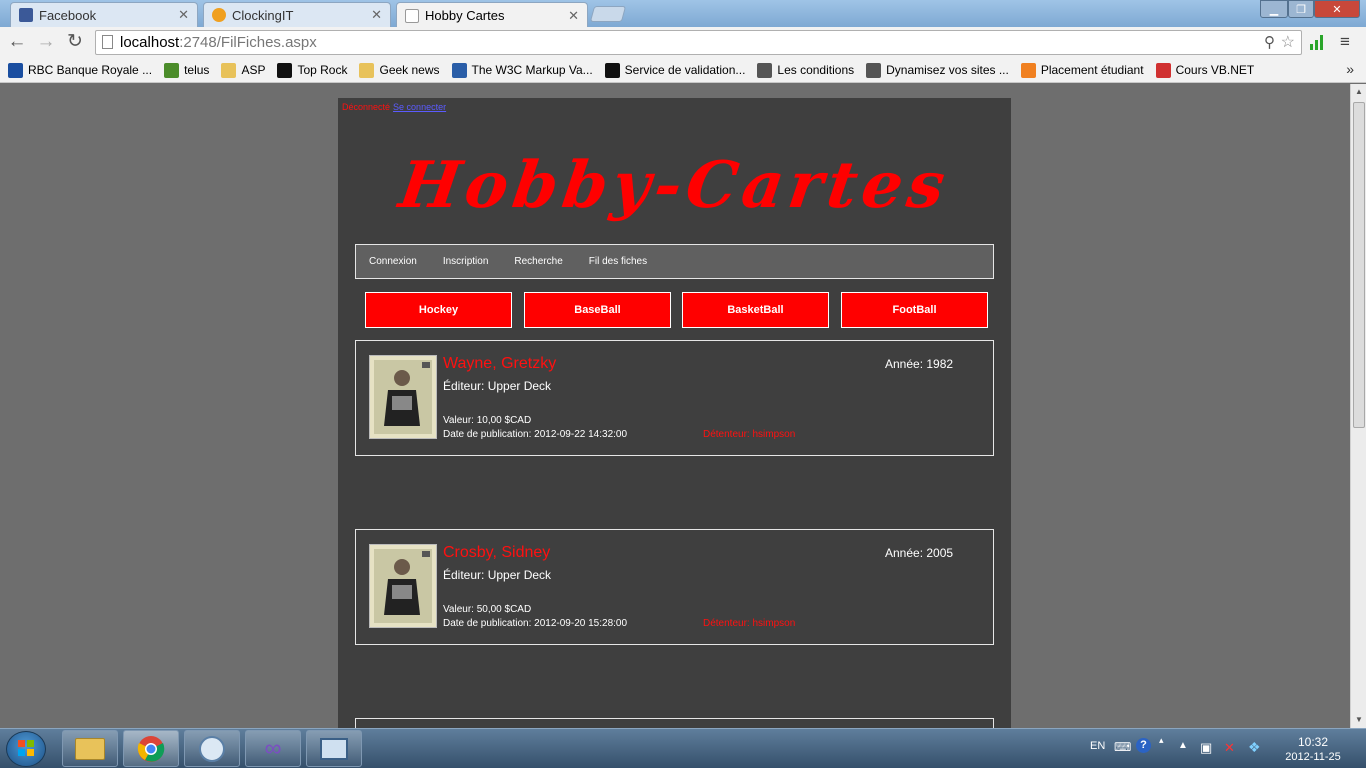 The width and height of the screenshot is (1366, 768). What do you see at coordinates (1350, 69) in the screenshot?
I see `bookmarks-overflow-icon: »` at bounding box center [1350, 69].